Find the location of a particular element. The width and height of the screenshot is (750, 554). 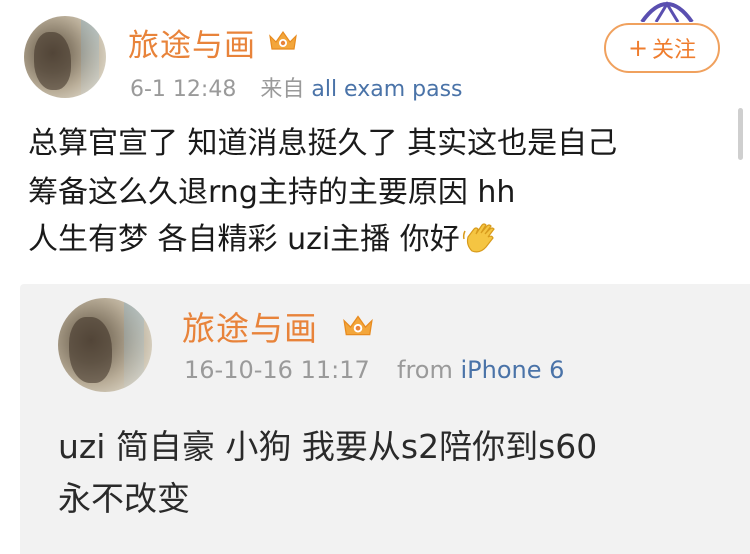

quoted-source-prefix: from is located at coordinates (425, 370).